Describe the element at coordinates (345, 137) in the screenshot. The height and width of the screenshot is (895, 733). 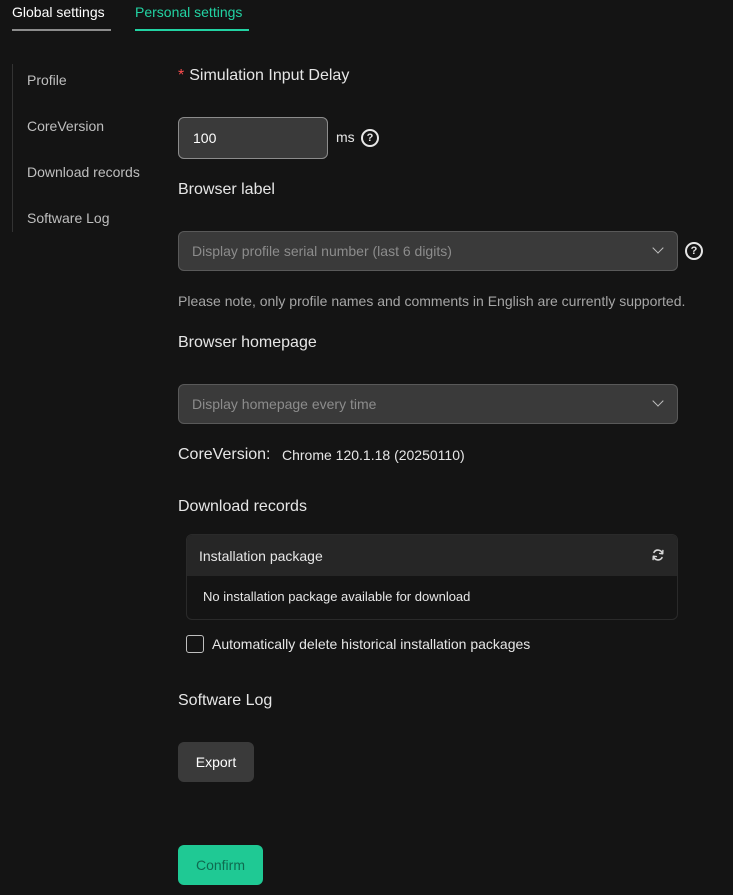
I see `delay-unit: ms` at that location.